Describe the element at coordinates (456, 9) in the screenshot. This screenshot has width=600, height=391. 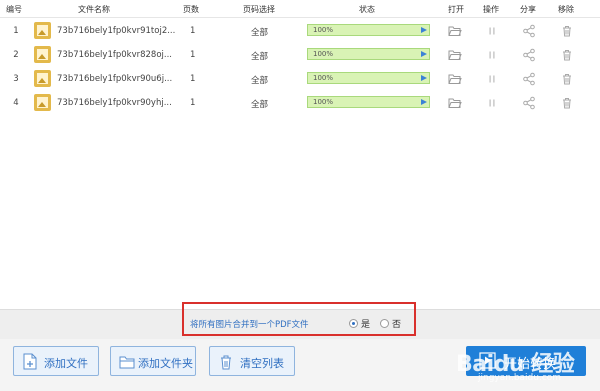
I see `header-open: 打开` at that location.